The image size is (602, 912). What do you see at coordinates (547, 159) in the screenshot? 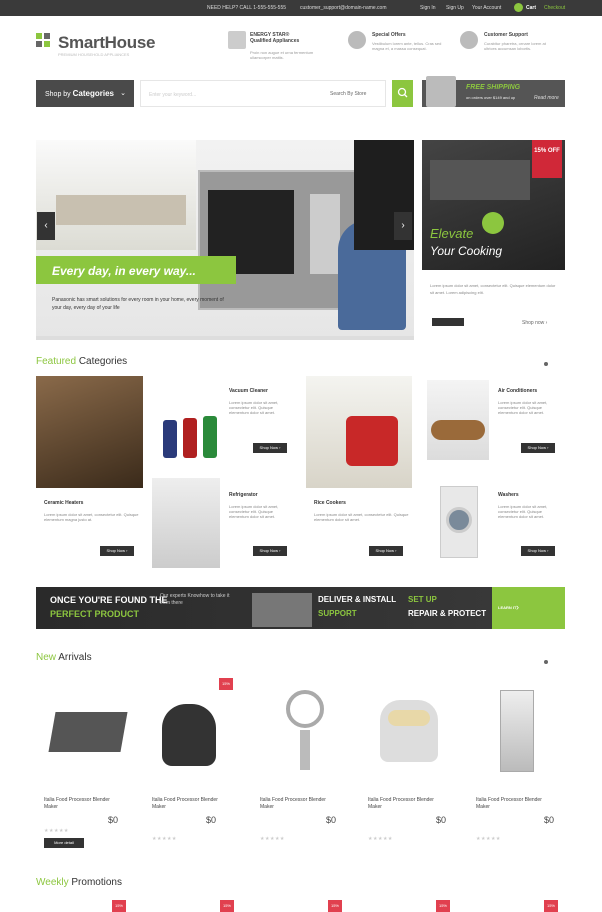
I see `side-discount-badge: 15% OFF` at bounding box center [547, 159].